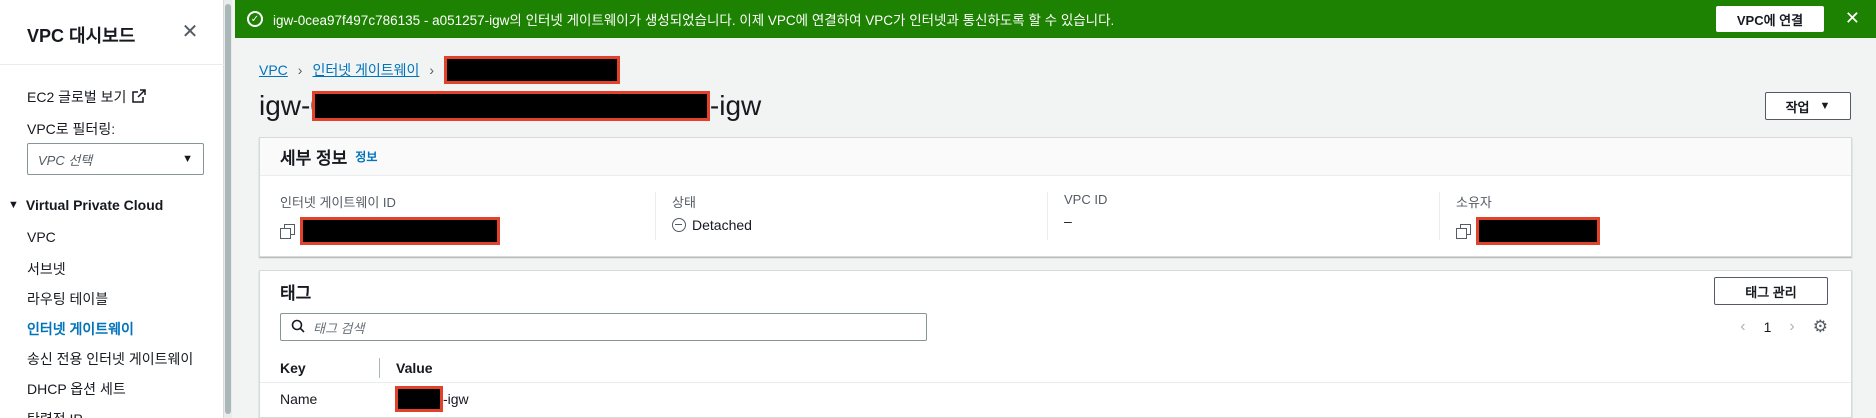 This screenshot has width=1876, height=418. Describe the element at coordinates (76, 389) in the screenshot. I see `sidebar-item-dhcp-options: DHCP 옵션 세트` at that location.